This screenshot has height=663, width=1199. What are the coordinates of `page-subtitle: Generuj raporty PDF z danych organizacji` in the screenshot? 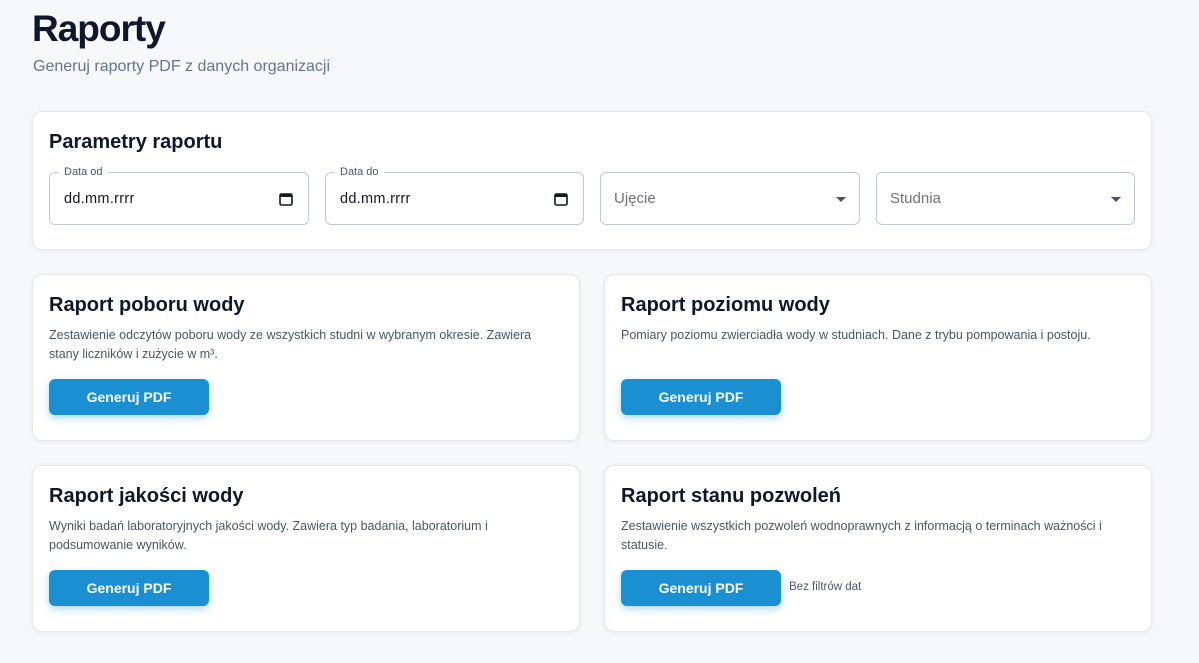 It's located at (182, 66).